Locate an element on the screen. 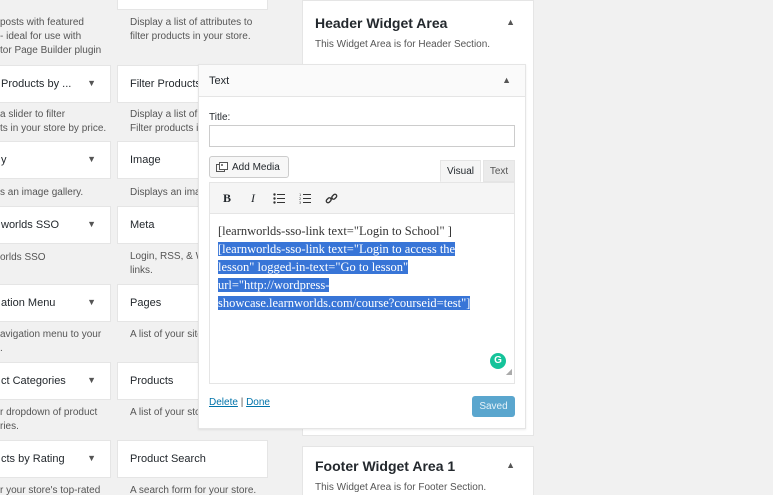  widget-products-by-price: Products by ... ▼ is located at coordinates (55, 84).